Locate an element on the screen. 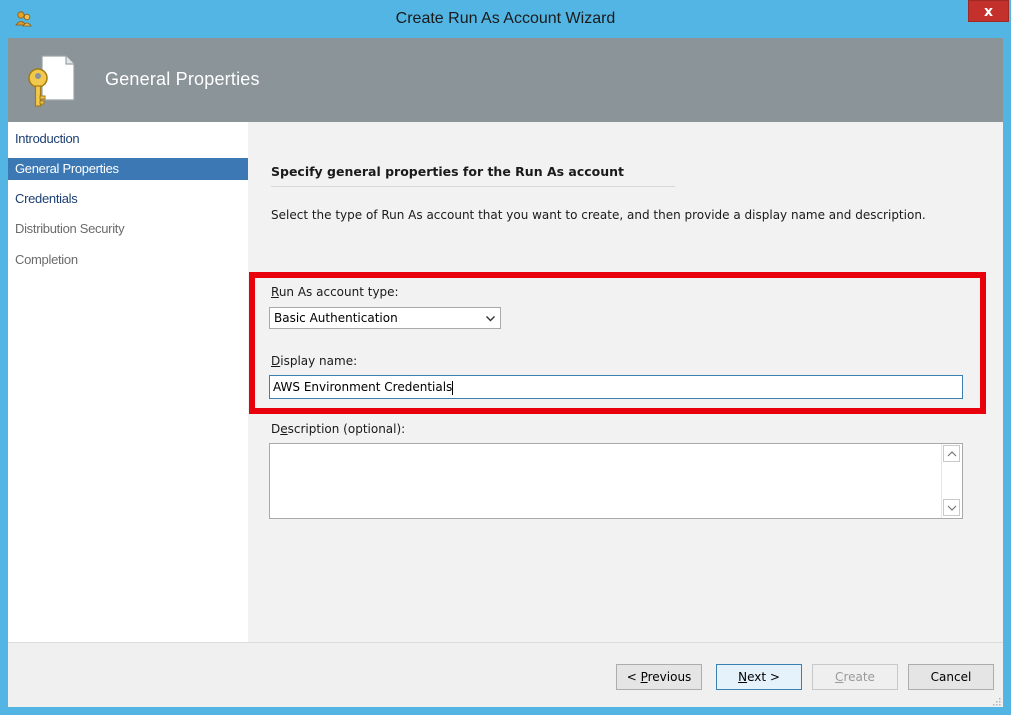  label-text: D is located at coordinates (276, 429).